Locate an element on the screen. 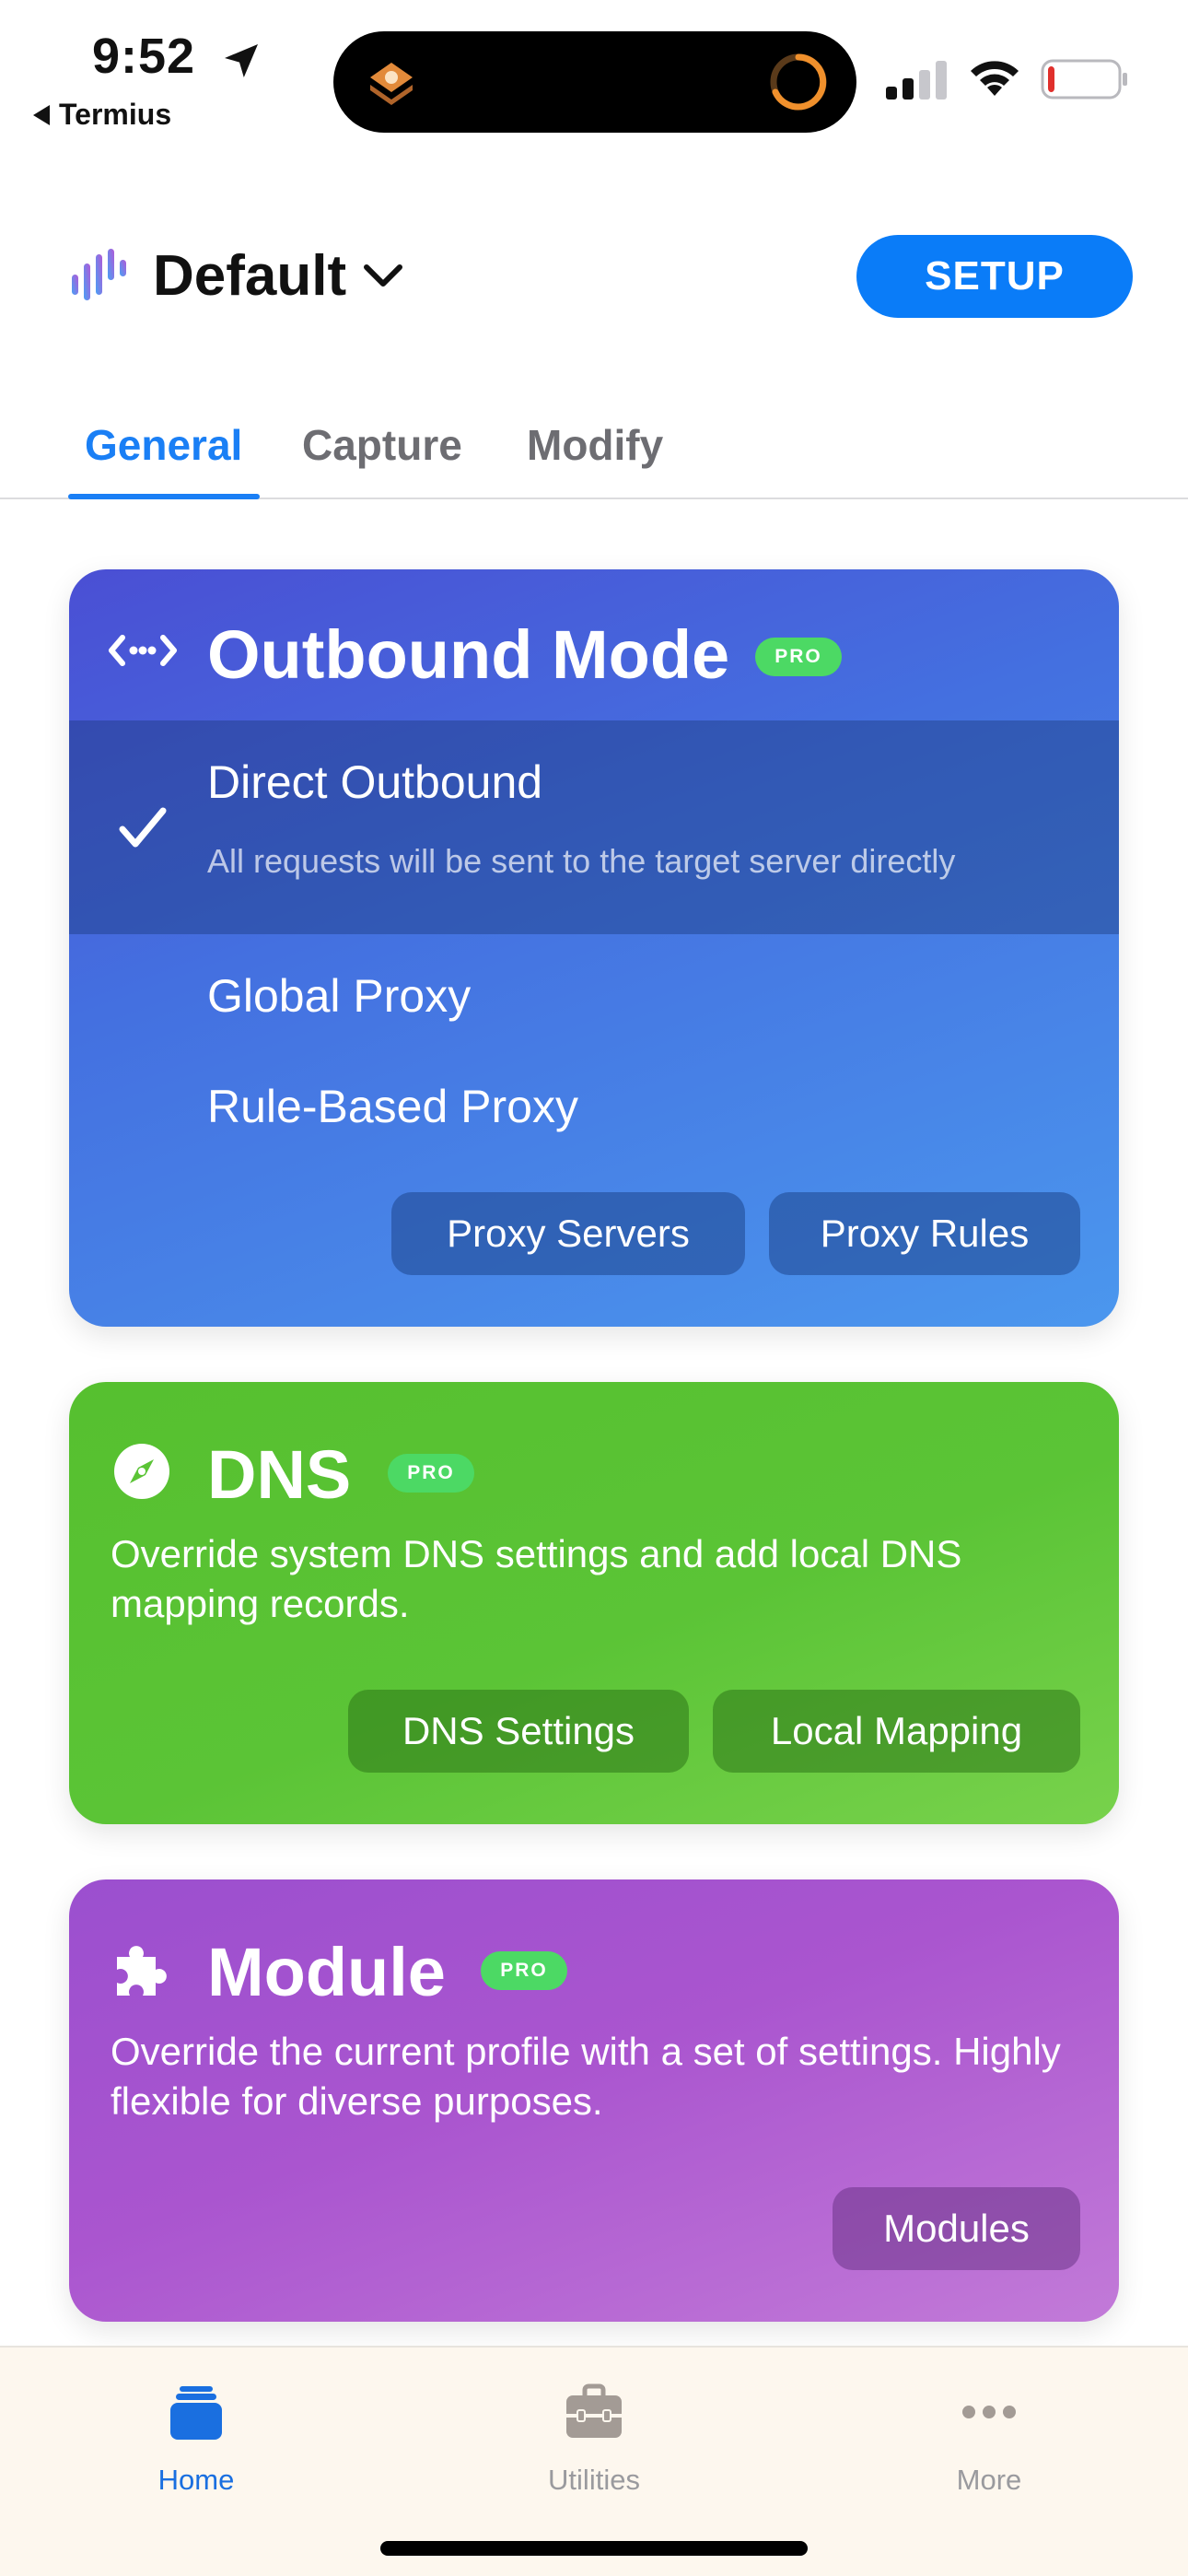 The height and width of the screenshot is (2576, 1188). segment-tabs: General Capture Modify is located at coordinates (594, 452).